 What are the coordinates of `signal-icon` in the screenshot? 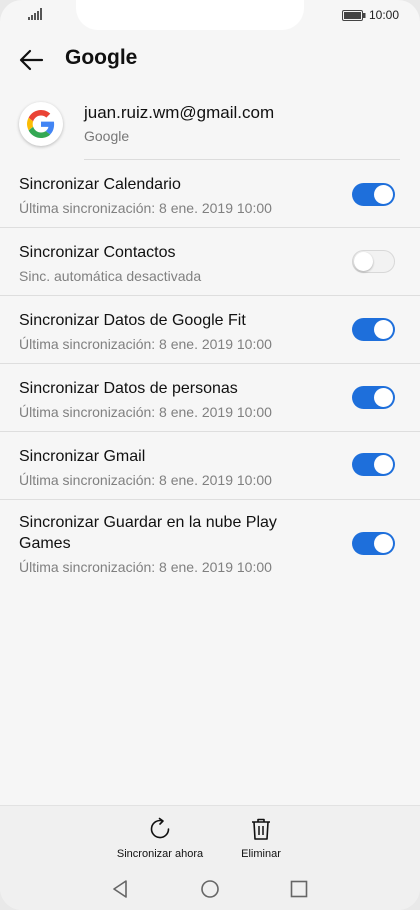 It's located at (35, 14).